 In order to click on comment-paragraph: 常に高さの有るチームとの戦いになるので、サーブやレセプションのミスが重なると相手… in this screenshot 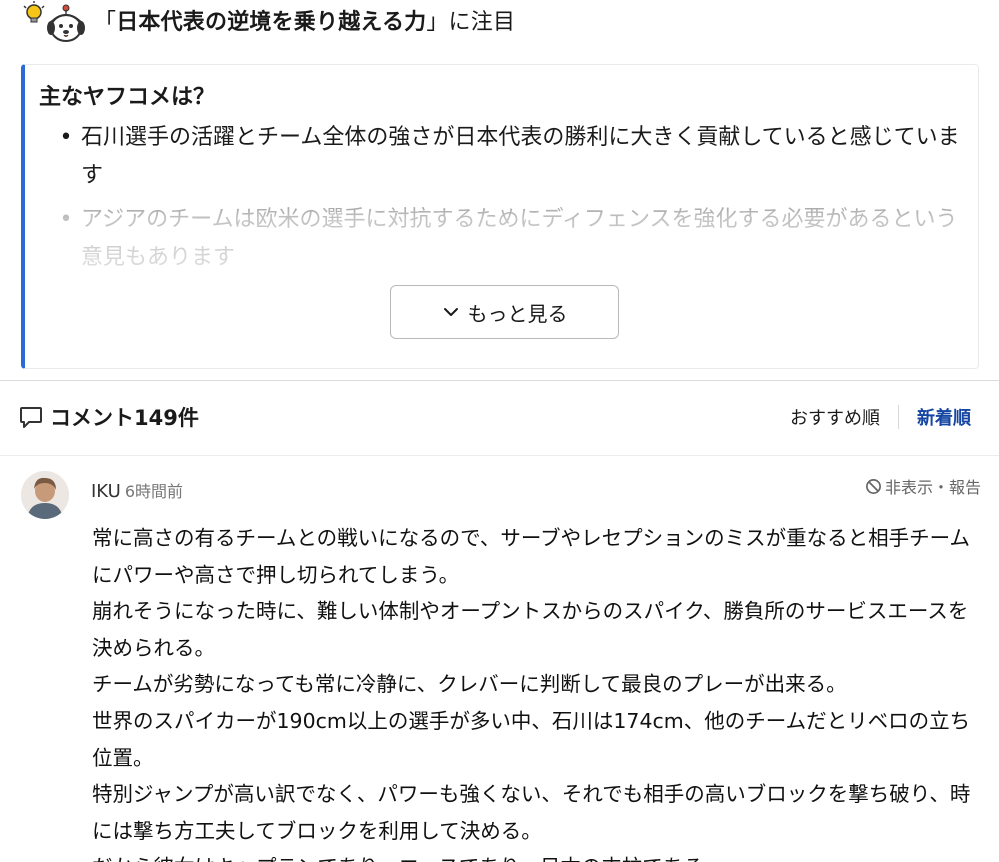, I will do `click(531, 556)`.